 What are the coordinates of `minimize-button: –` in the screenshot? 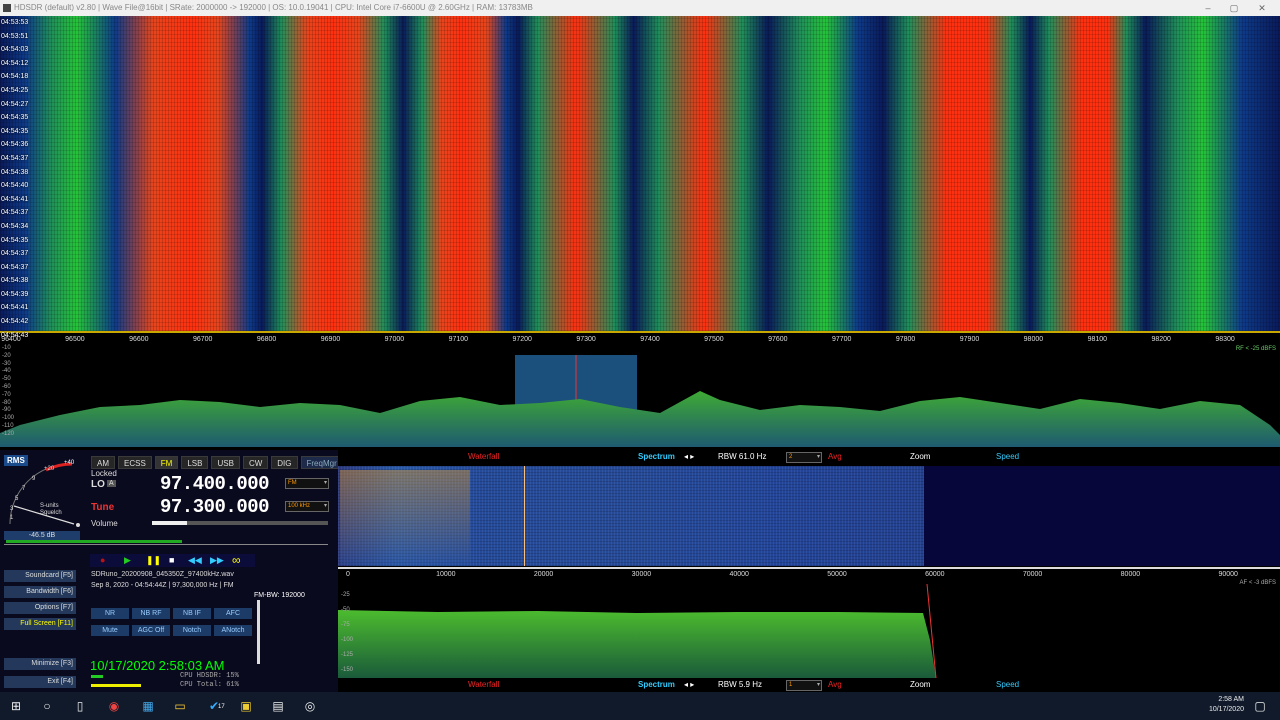 It's located at (1208, 8).